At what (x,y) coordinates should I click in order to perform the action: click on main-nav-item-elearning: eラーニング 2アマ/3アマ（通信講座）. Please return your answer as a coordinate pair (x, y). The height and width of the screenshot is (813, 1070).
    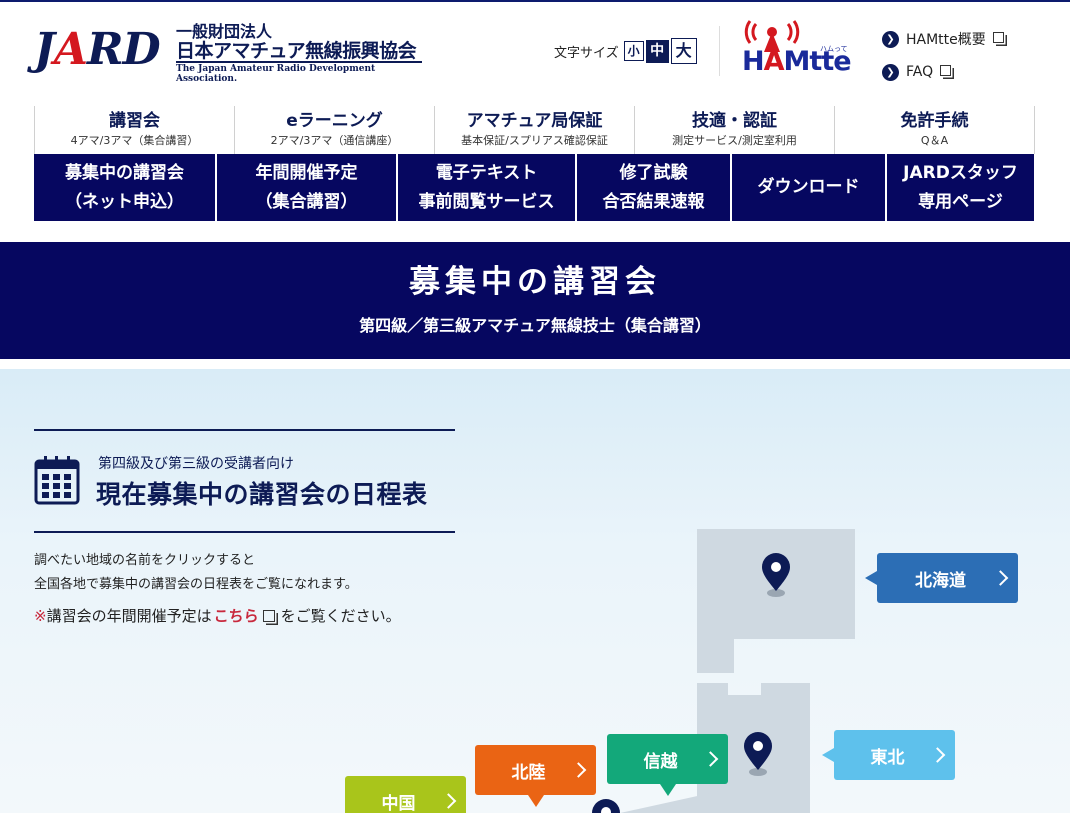
    Looking at the image, I should click on (334, 130).